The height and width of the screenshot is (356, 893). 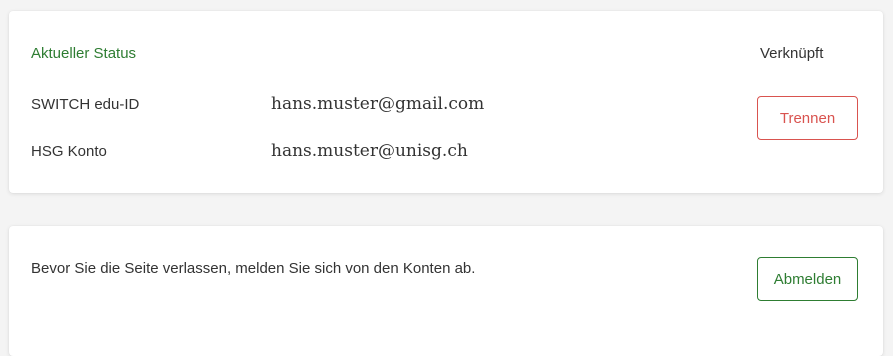 I want to click on disconnect-button: Trennen, so click(x=807, y=118).